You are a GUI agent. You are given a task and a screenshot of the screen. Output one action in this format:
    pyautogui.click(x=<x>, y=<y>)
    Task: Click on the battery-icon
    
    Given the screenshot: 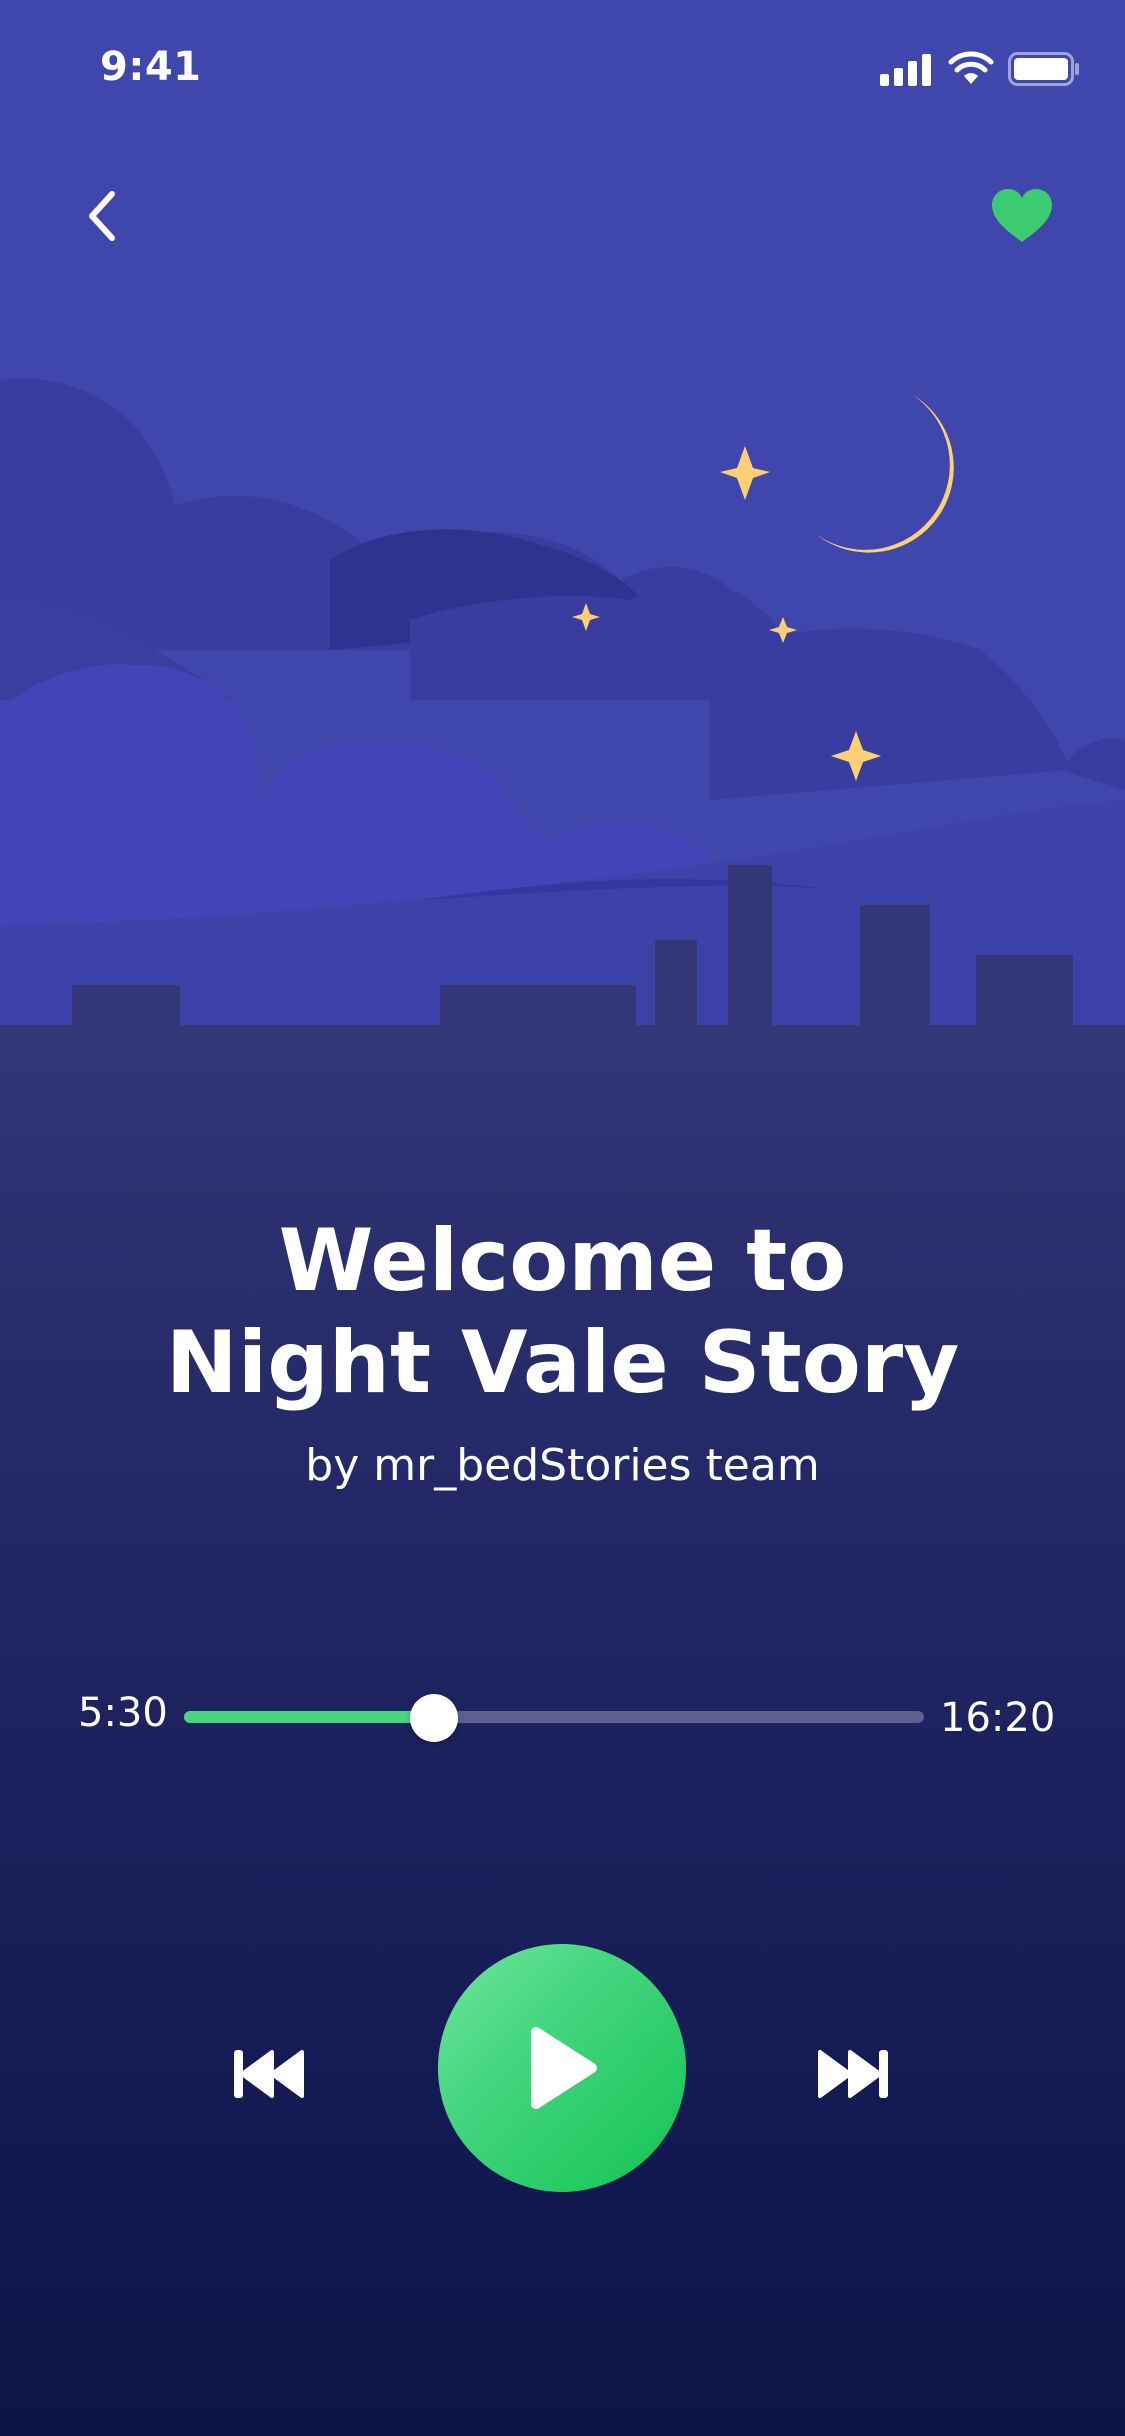 What is the action you would take?
    pyautogui.click(x=1043, y=69)
    